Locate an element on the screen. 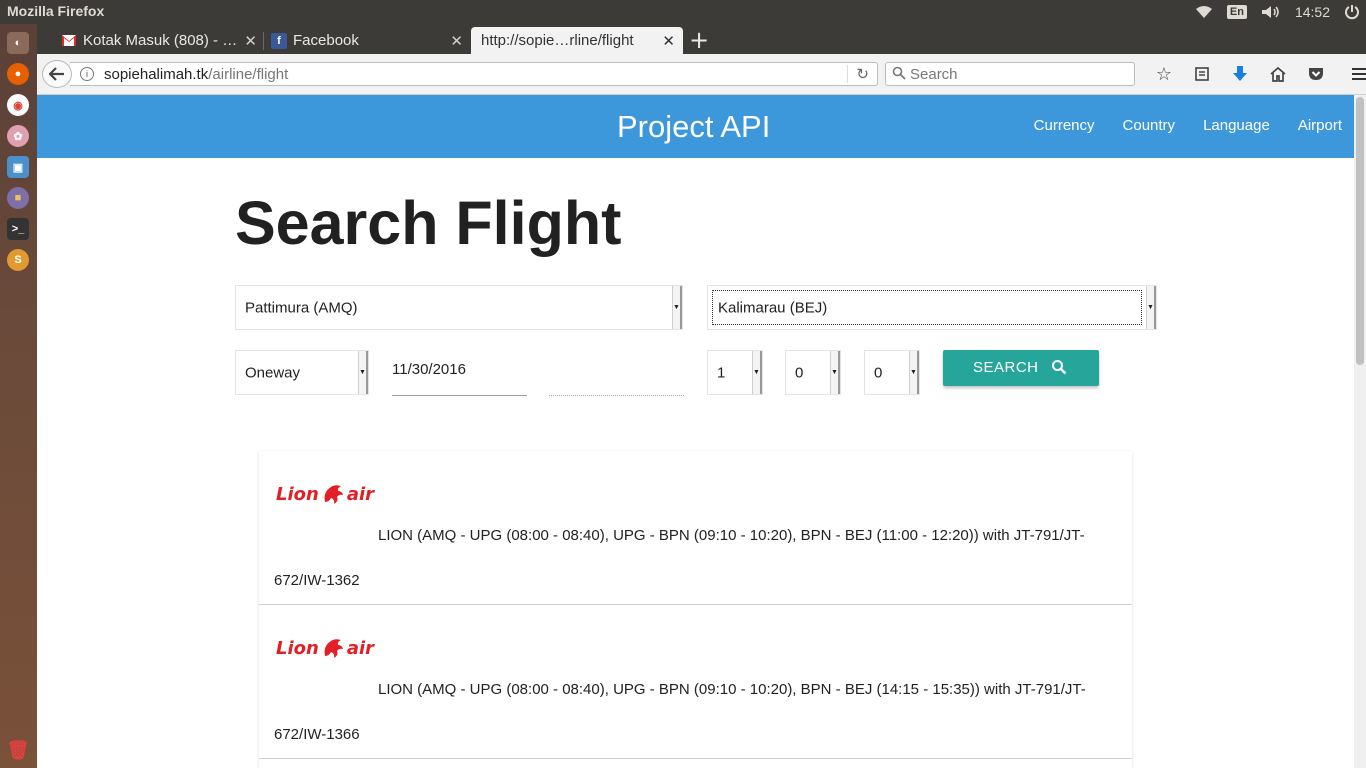 The image size is (1366, 768). origin-value: Pattimura (AMQ) is located at coordinates (301, 307).